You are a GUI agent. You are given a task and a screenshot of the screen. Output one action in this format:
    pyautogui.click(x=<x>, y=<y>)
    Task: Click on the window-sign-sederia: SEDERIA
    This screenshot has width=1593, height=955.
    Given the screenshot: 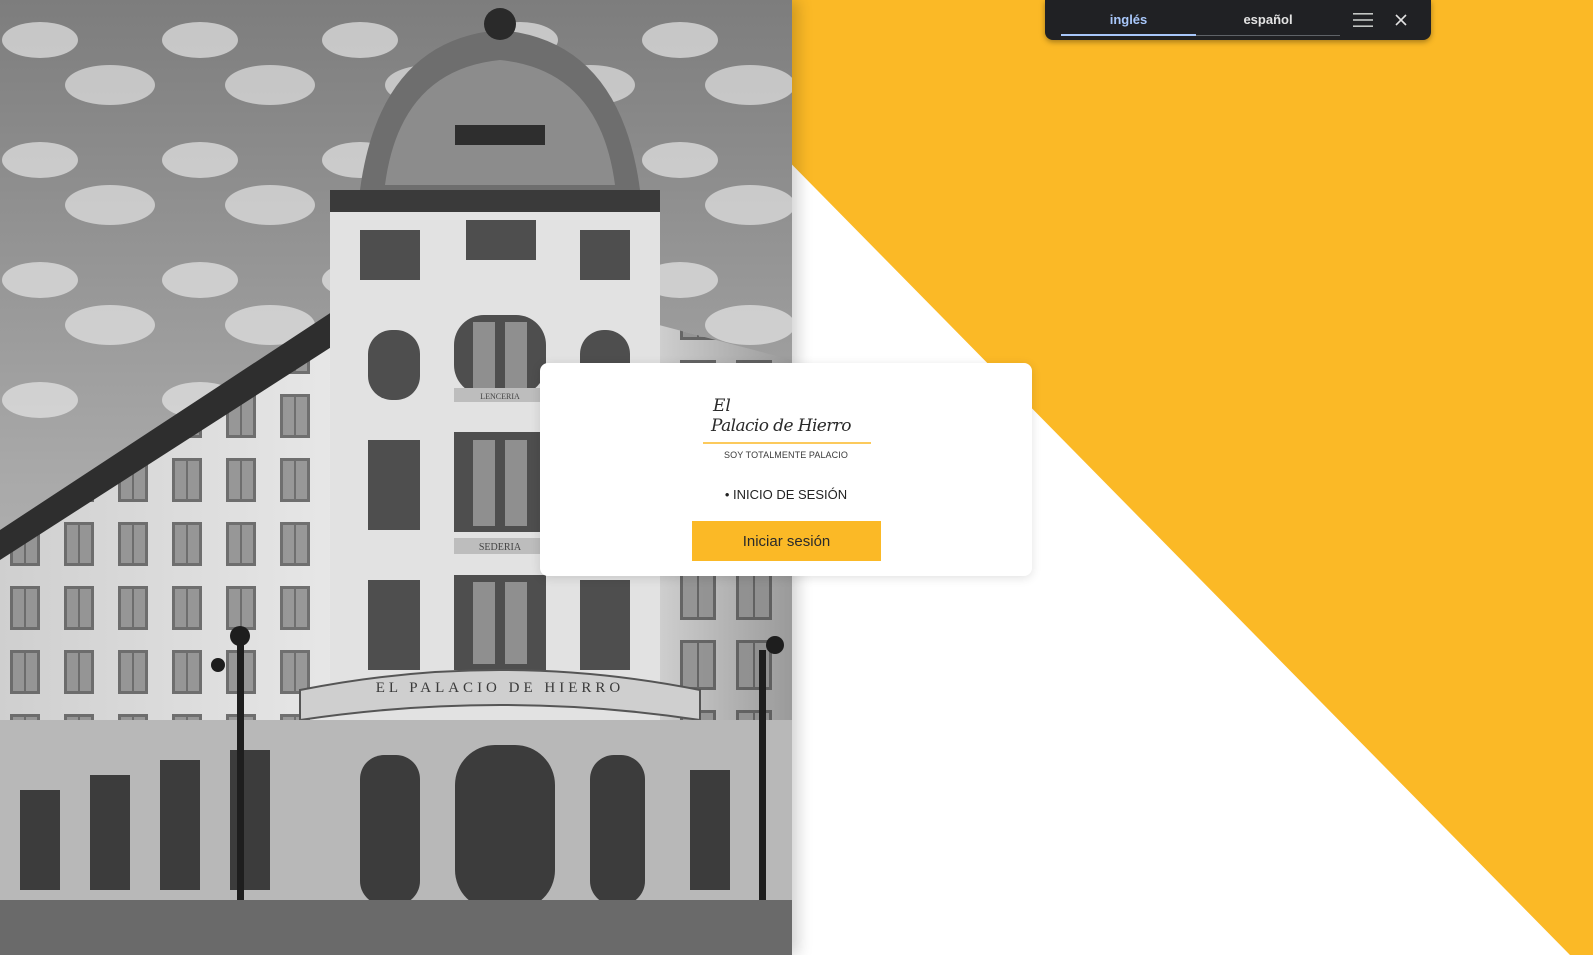 What is the action you would take?
    pyautogui.click(x=500, y=547)
    